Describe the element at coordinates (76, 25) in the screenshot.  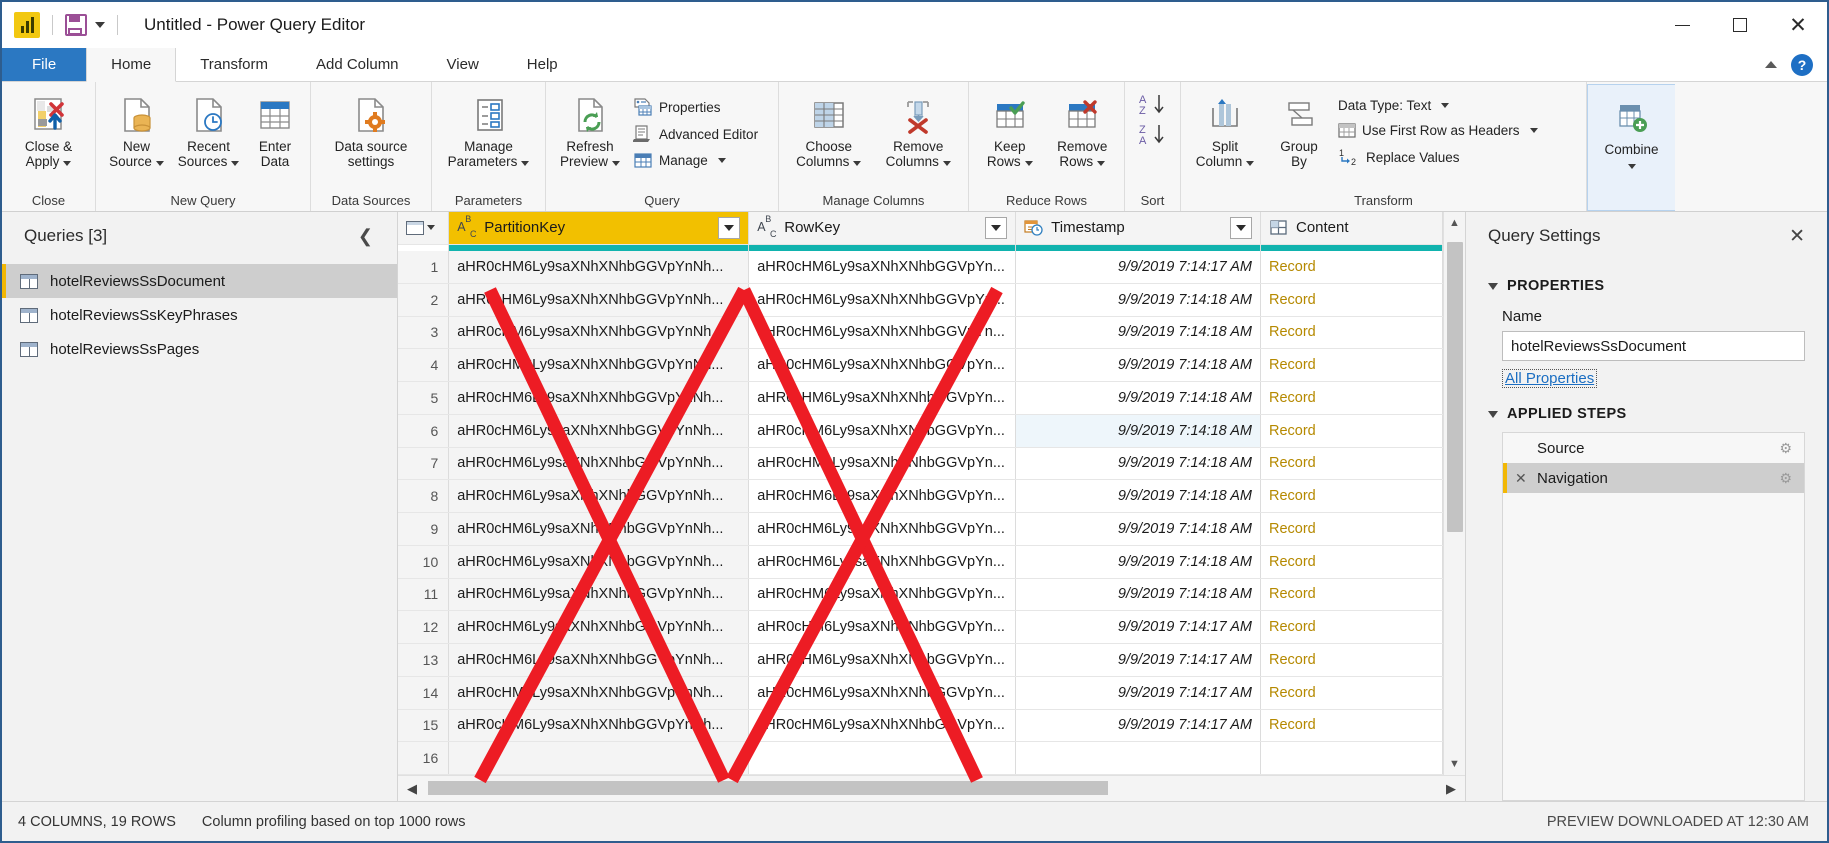
I see `save-icon` at that location.